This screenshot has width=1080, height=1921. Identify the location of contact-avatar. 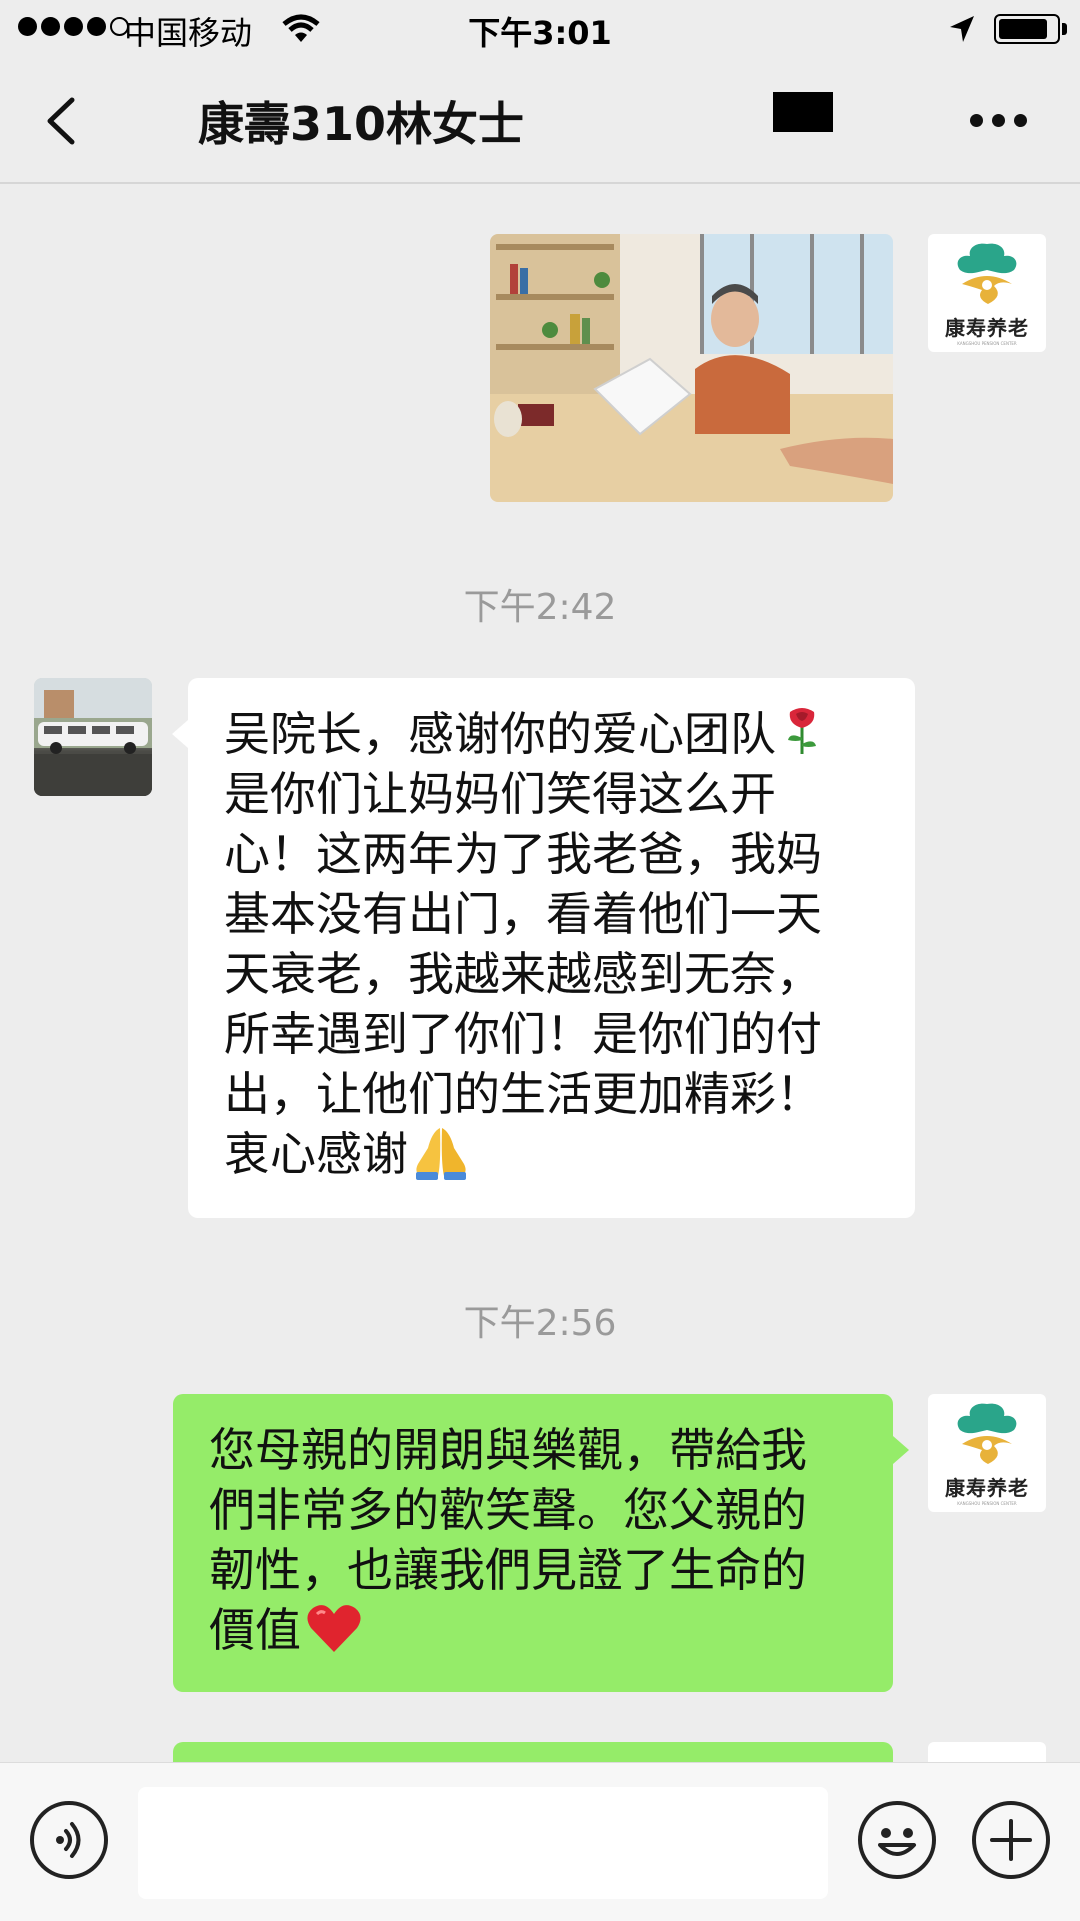
(93, 737).